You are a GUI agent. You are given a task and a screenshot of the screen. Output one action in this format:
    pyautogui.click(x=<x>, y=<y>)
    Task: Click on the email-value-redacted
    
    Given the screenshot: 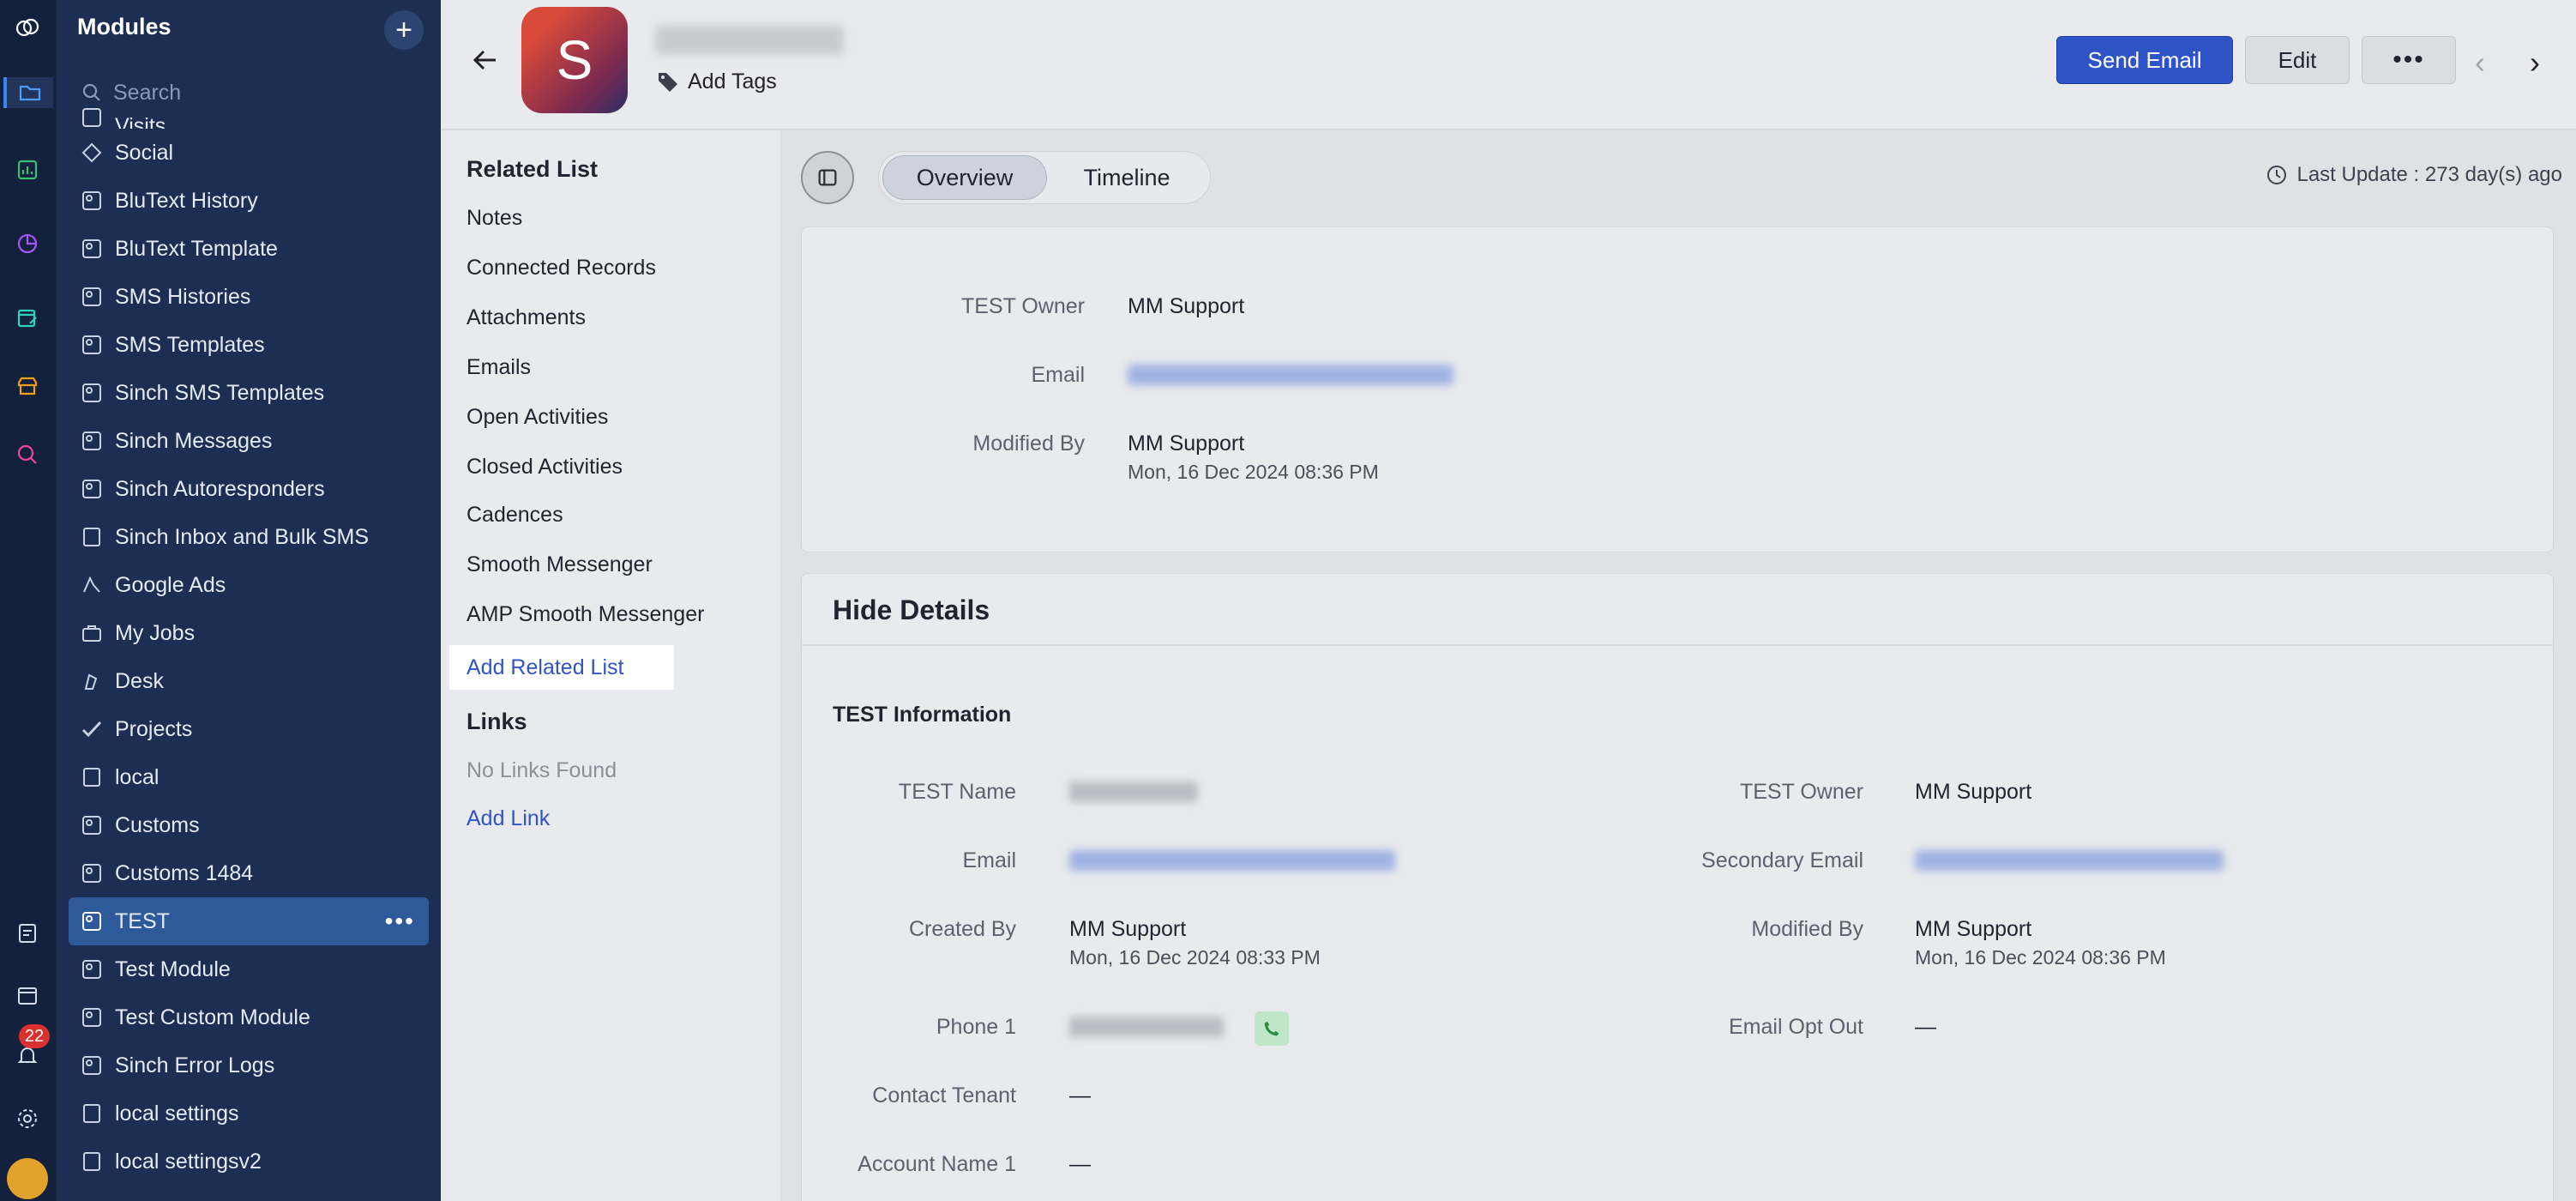 What is the action you would take?
    pyautogui.click(x=1232, y=860)
    